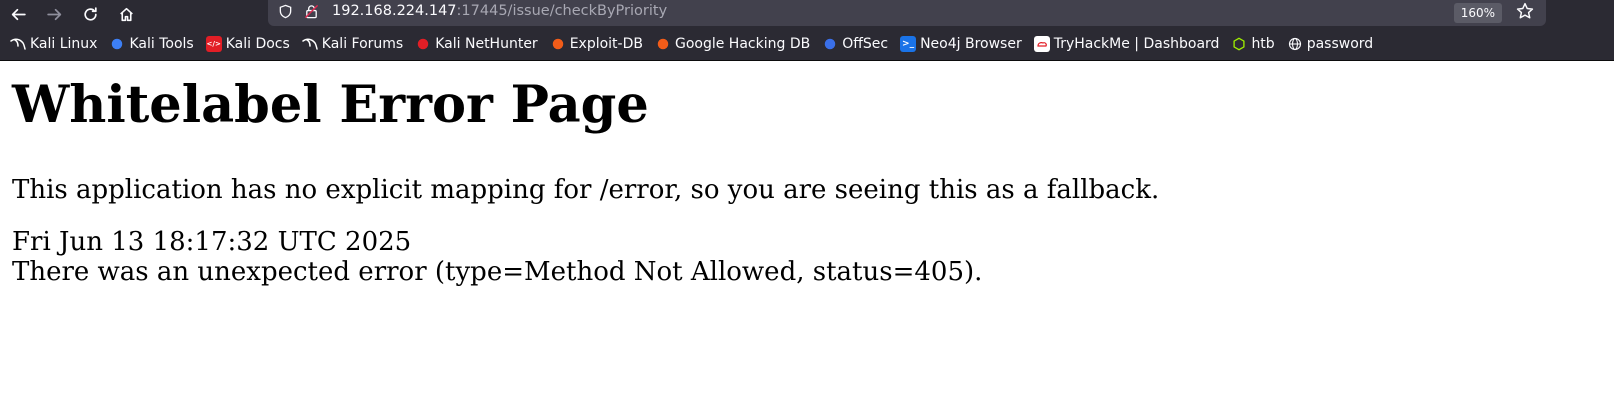  I want to click on bookmark-star-icon, so click(1525, 13).